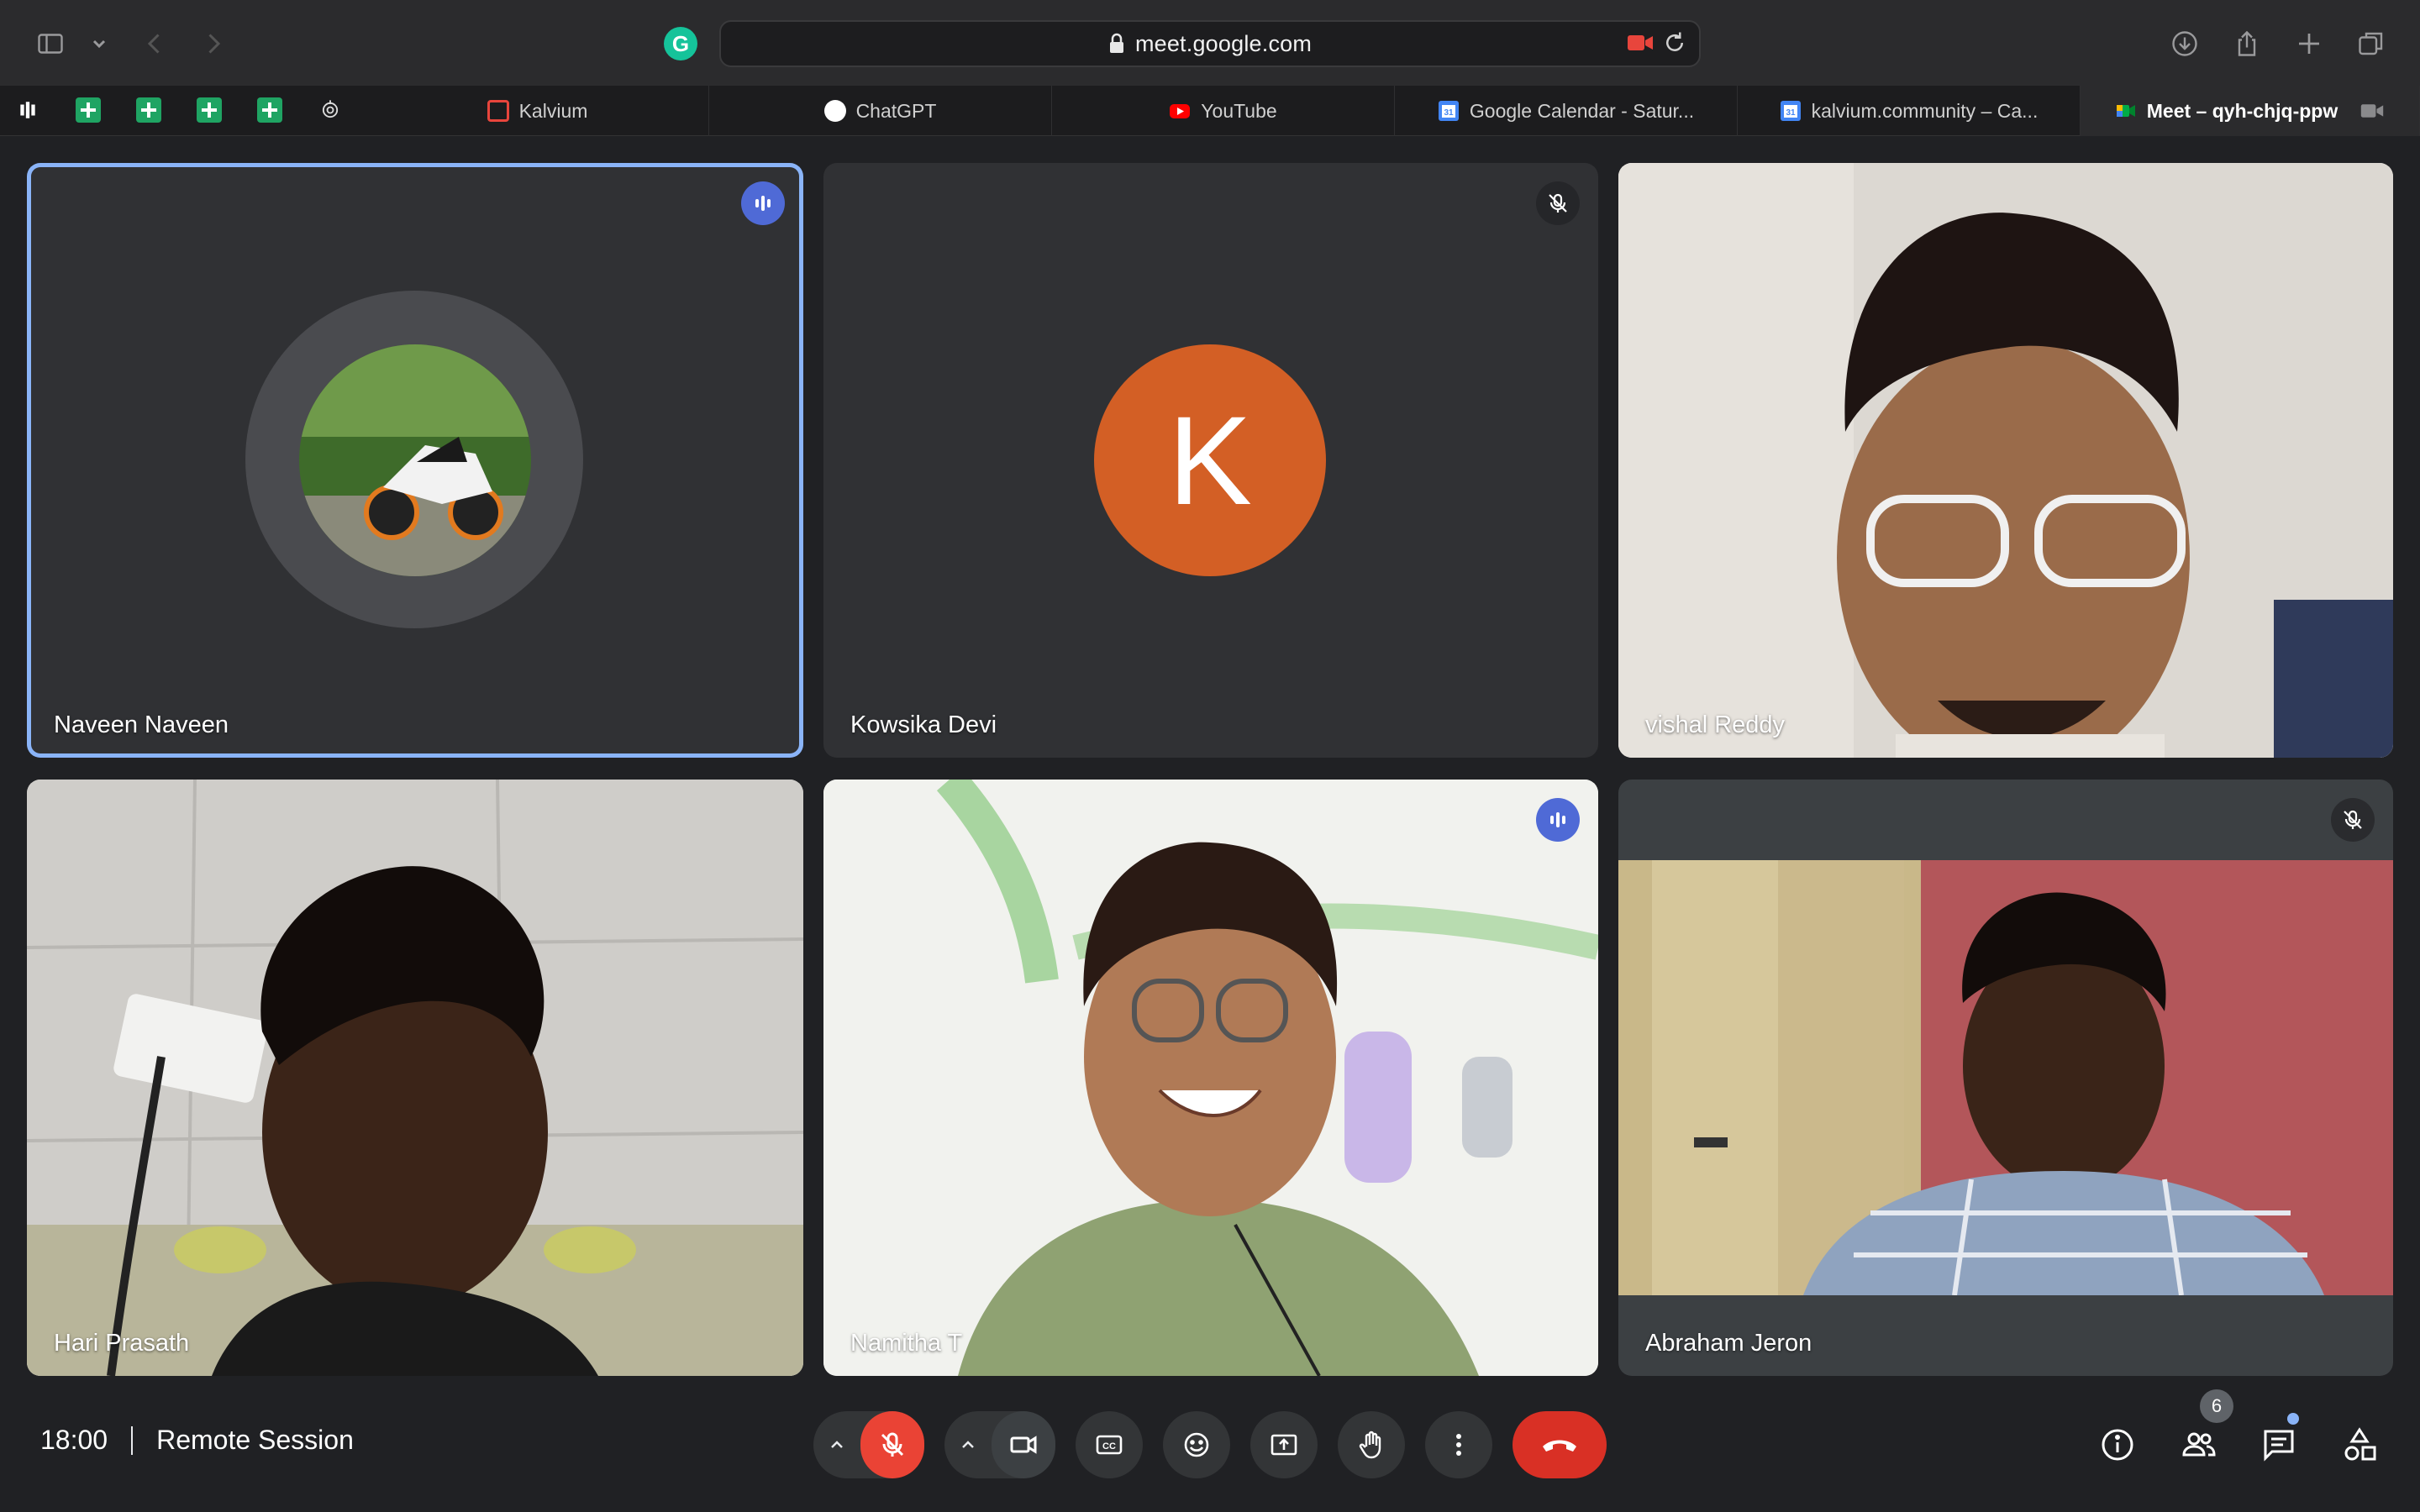  I want to click on participant-name: Naveen Naveen, so click(142, 724).